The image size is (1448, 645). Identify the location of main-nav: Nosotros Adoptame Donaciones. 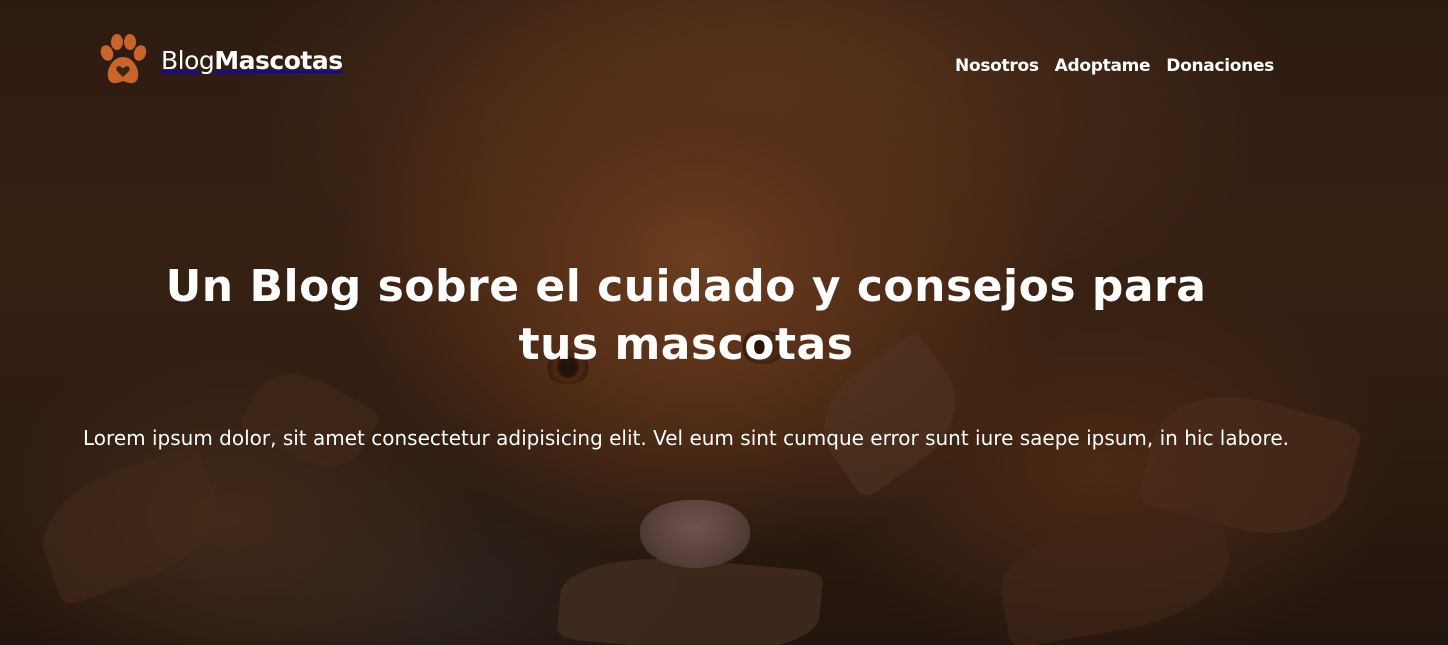
(1114, 66).